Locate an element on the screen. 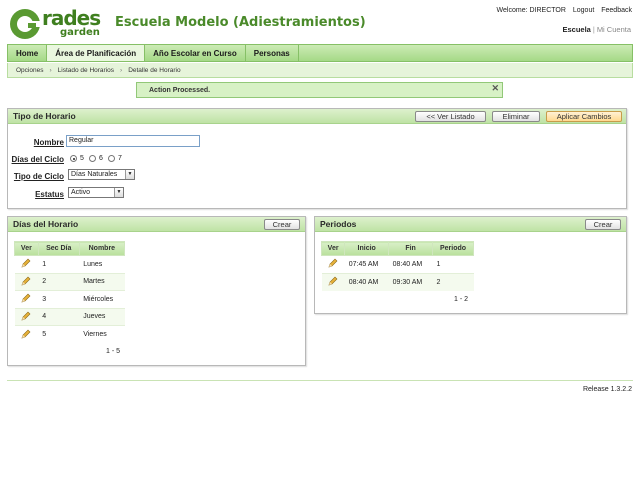 This screenshot has height=480, width=640. table-row: 4 Jueves is located at coordinates (69, 316).